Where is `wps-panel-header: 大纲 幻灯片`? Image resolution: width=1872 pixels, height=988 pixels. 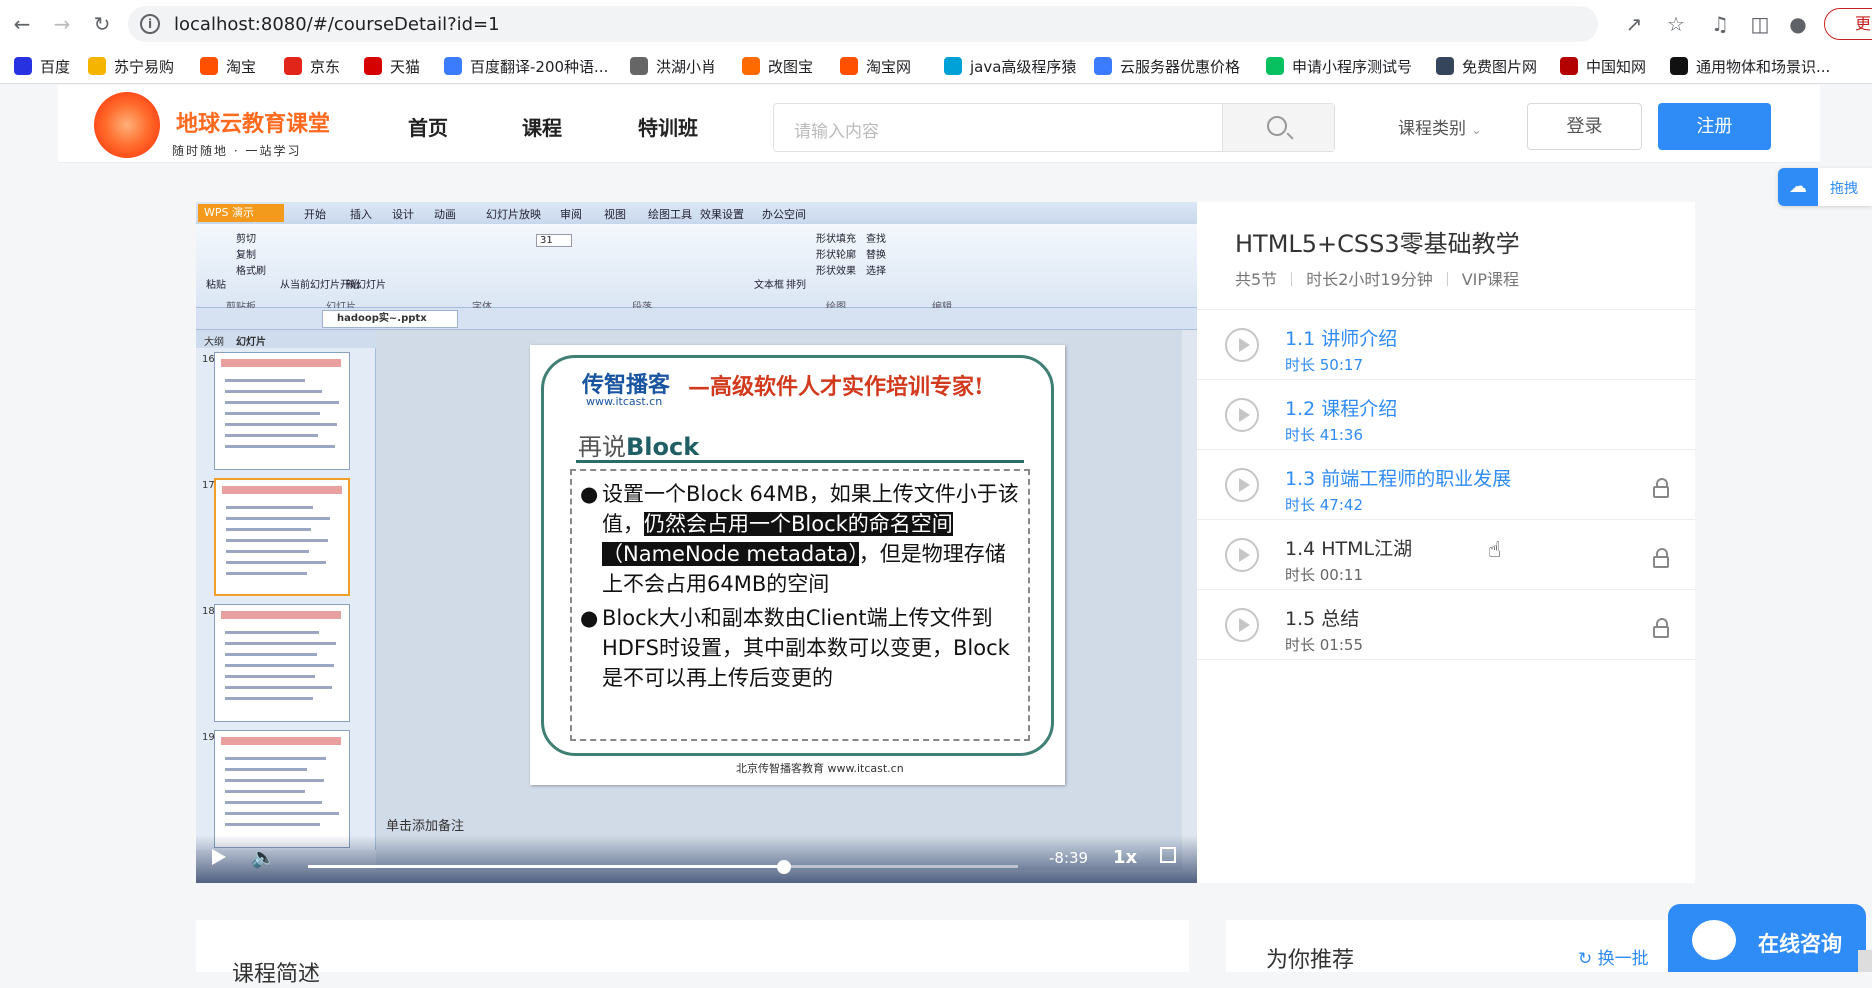
wps-panel-header: 大纲 幻灯片 is located at coordinates (286, 339).